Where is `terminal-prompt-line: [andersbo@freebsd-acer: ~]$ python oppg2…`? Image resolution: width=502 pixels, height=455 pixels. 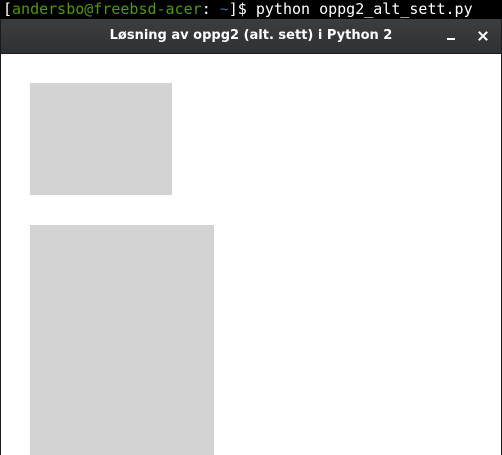 terminal-prompt-line: [andersbo@freebsd-acer: ~]$ python oppg2… is located at coordinates (251, 9).